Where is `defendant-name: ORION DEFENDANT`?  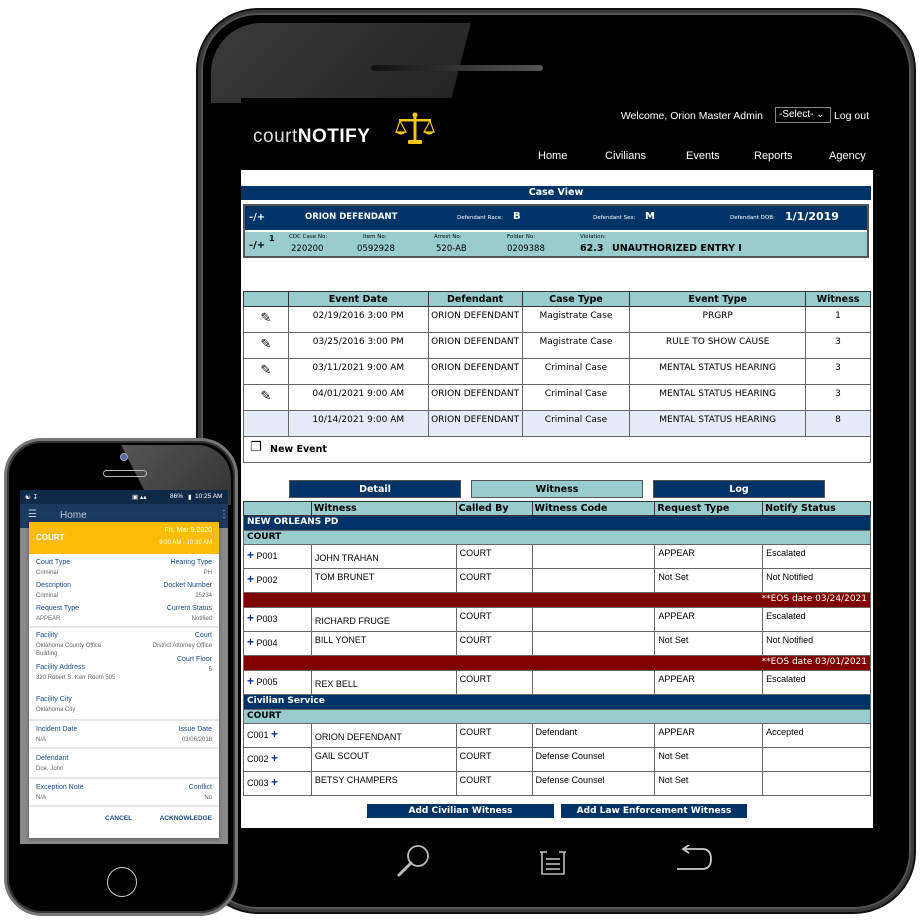
defendant-name: ORION DEFENDANT is located at coordinates (351, 217).